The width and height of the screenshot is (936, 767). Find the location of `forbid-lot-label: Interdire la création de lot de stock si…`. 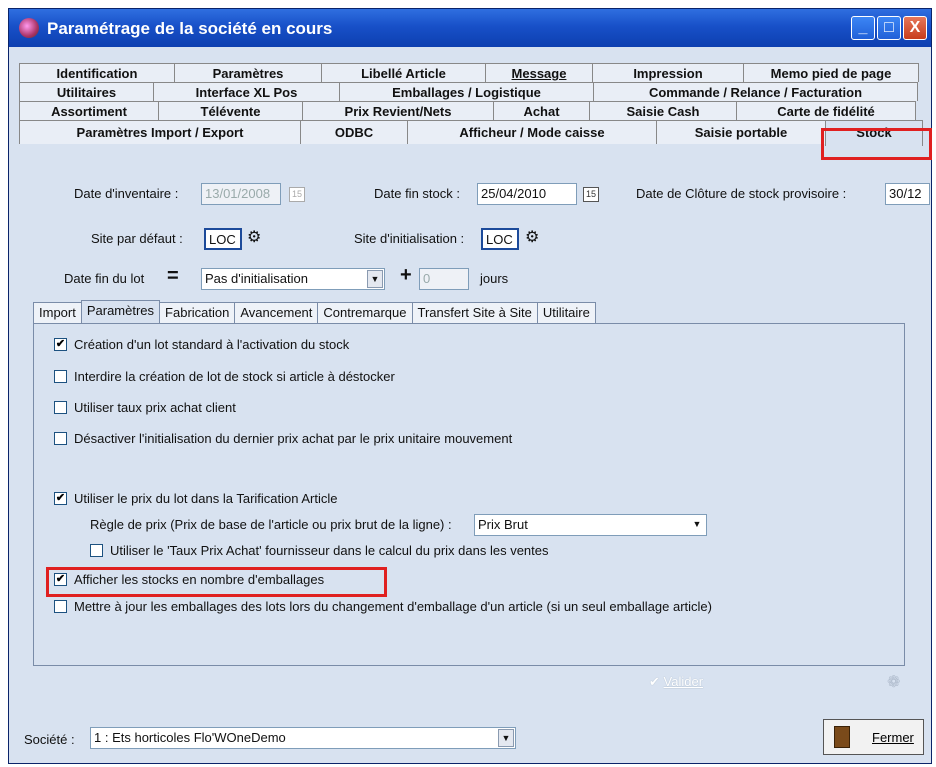

forbid-lot-label: Interdire la création de lot de stock si… is located at coordinates (234, 376).